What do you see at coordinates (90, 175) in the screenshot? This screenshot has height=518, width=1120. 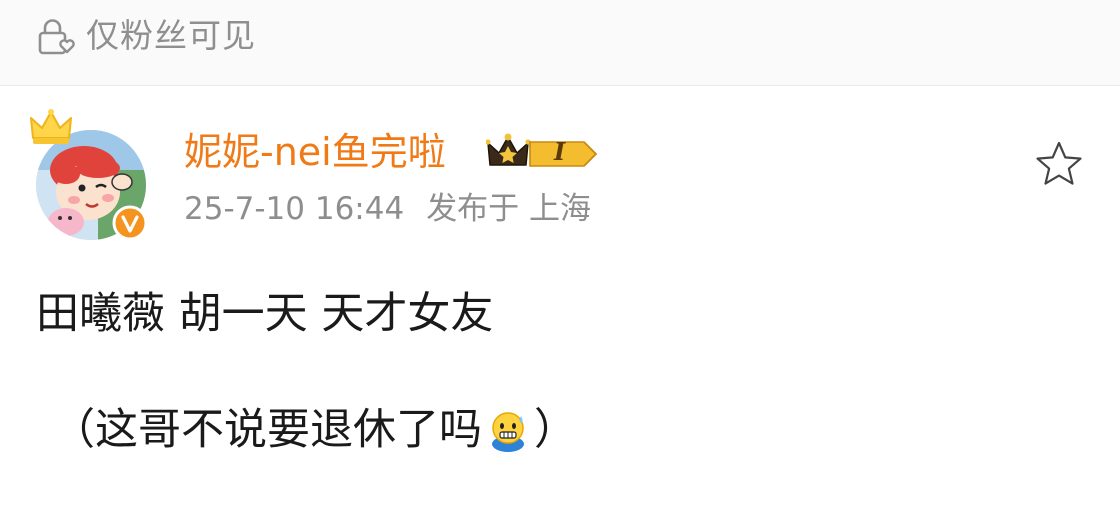 I see `author-avatar-group` at bounding box center [90, 175].